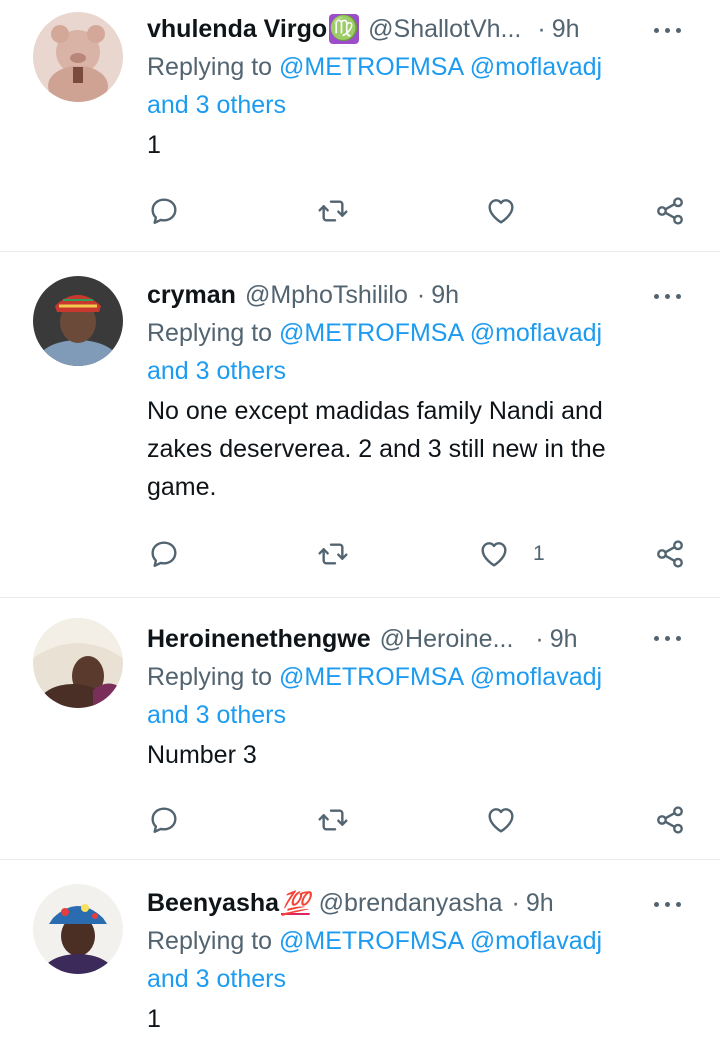 Image resolution: width=720 pixels, height=1048 pixels. Describe the element at coordinates (202, 755) in the screenshot. I see `tweet-text: Number 3` at that location.